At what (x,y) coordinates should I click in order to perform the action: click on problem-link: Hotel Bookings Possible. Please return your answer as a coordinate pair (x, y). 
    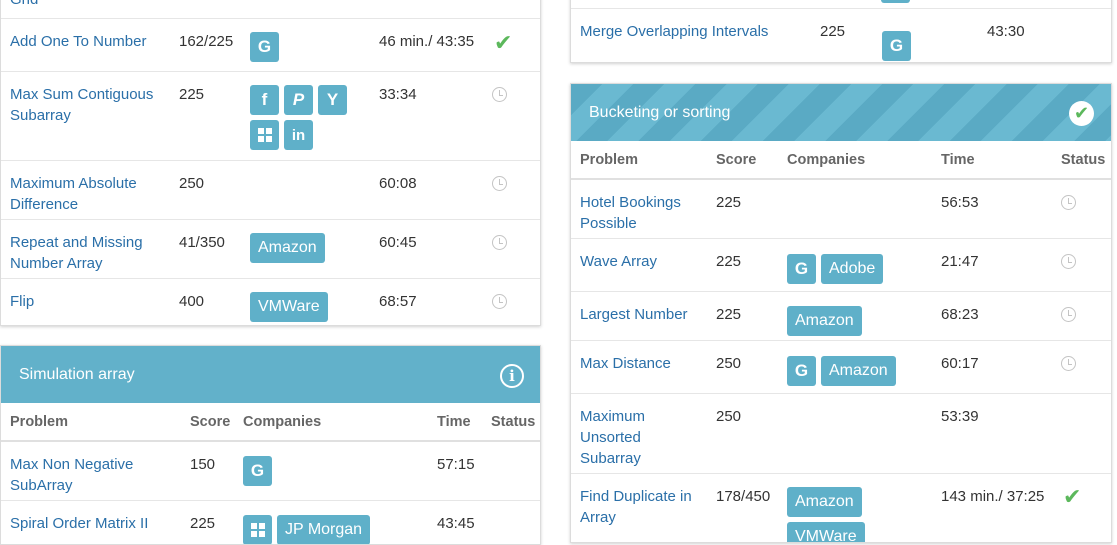
    Looking at the image, I should click on (630, 213).